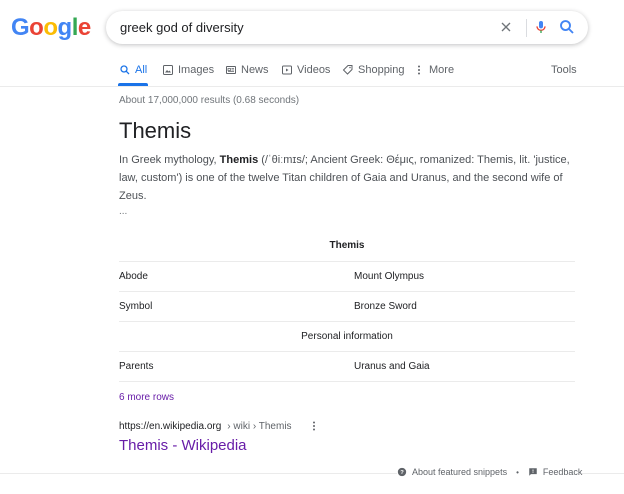  I want to click on tools-button: Tools, so click(564, 70).